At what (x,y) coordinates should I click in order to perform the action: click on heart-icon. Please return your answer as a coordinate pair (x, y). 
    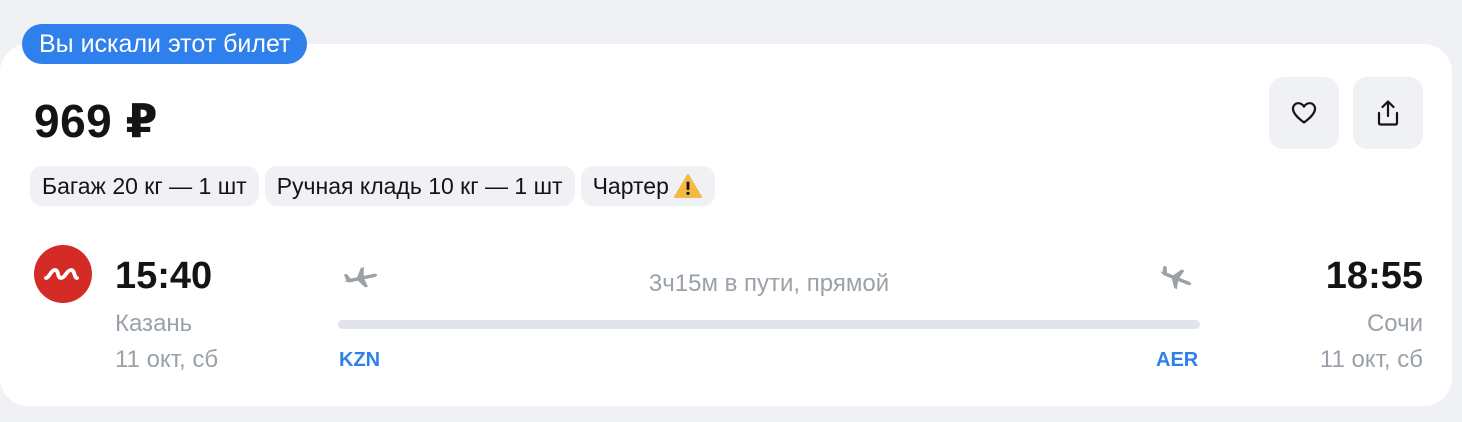
    Looking at the image, I should click on (1304, 113).